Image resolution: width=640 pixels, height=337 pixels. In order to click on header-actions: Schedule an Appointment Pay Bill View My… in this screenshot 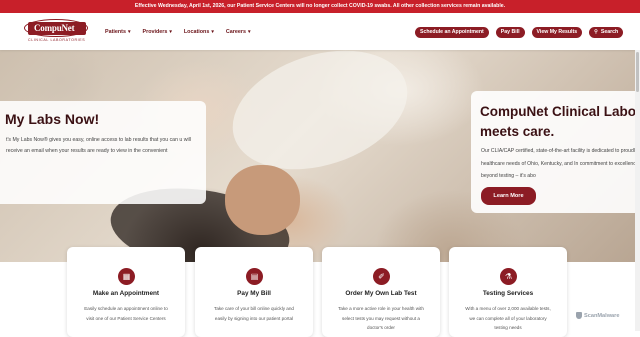, I will do `click(519, 32)`.